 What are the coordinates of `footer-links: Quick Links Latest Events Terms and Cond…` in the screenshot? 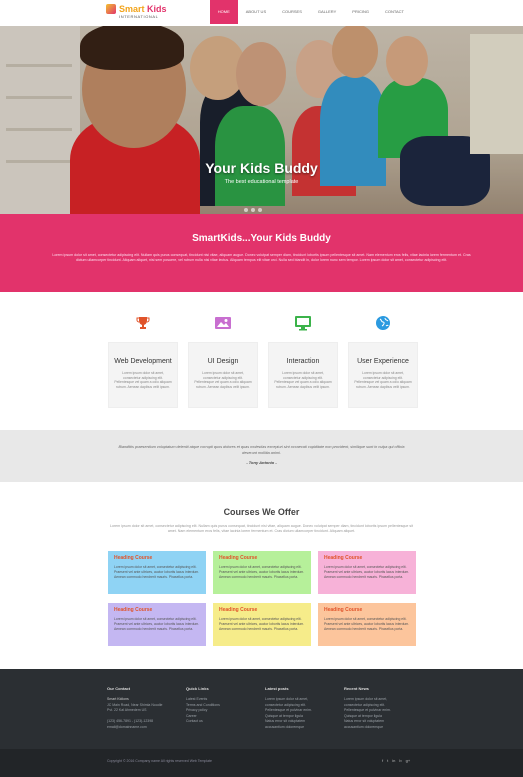 It's located at (223, 705).